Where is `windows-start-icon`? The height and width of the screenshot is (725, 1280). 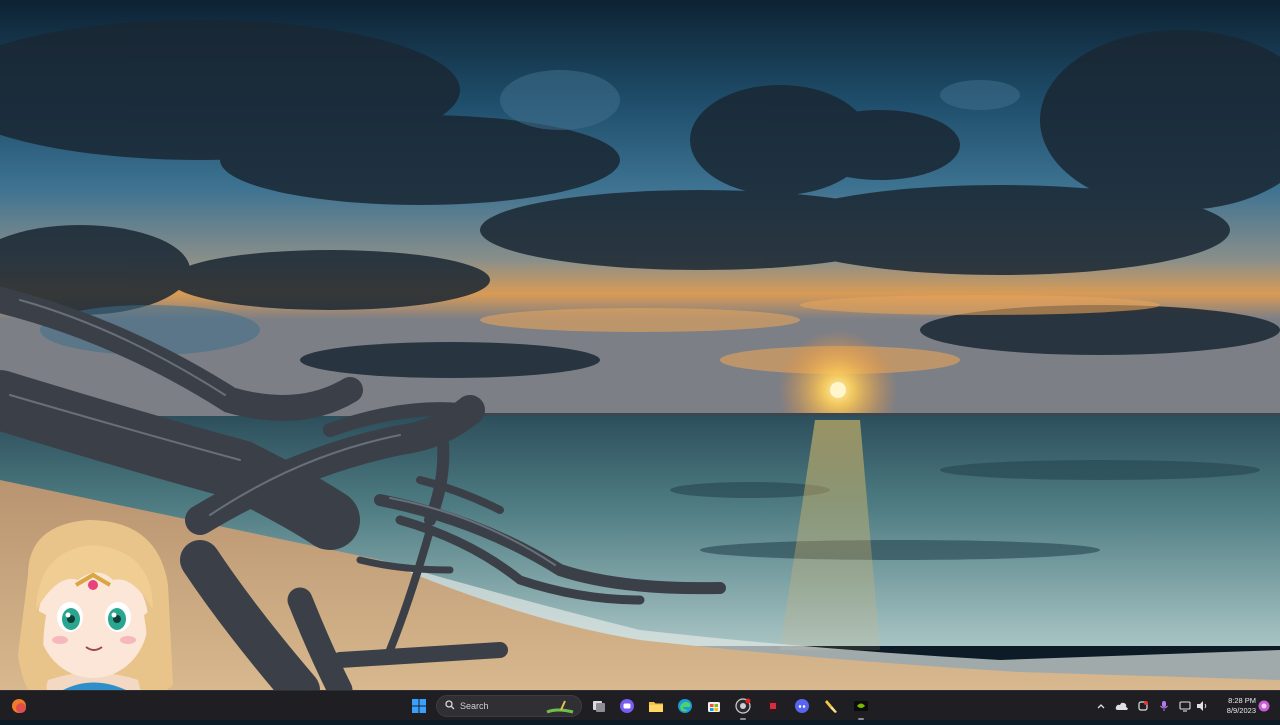 windows-start-icon is located at coordinates (419, 706).